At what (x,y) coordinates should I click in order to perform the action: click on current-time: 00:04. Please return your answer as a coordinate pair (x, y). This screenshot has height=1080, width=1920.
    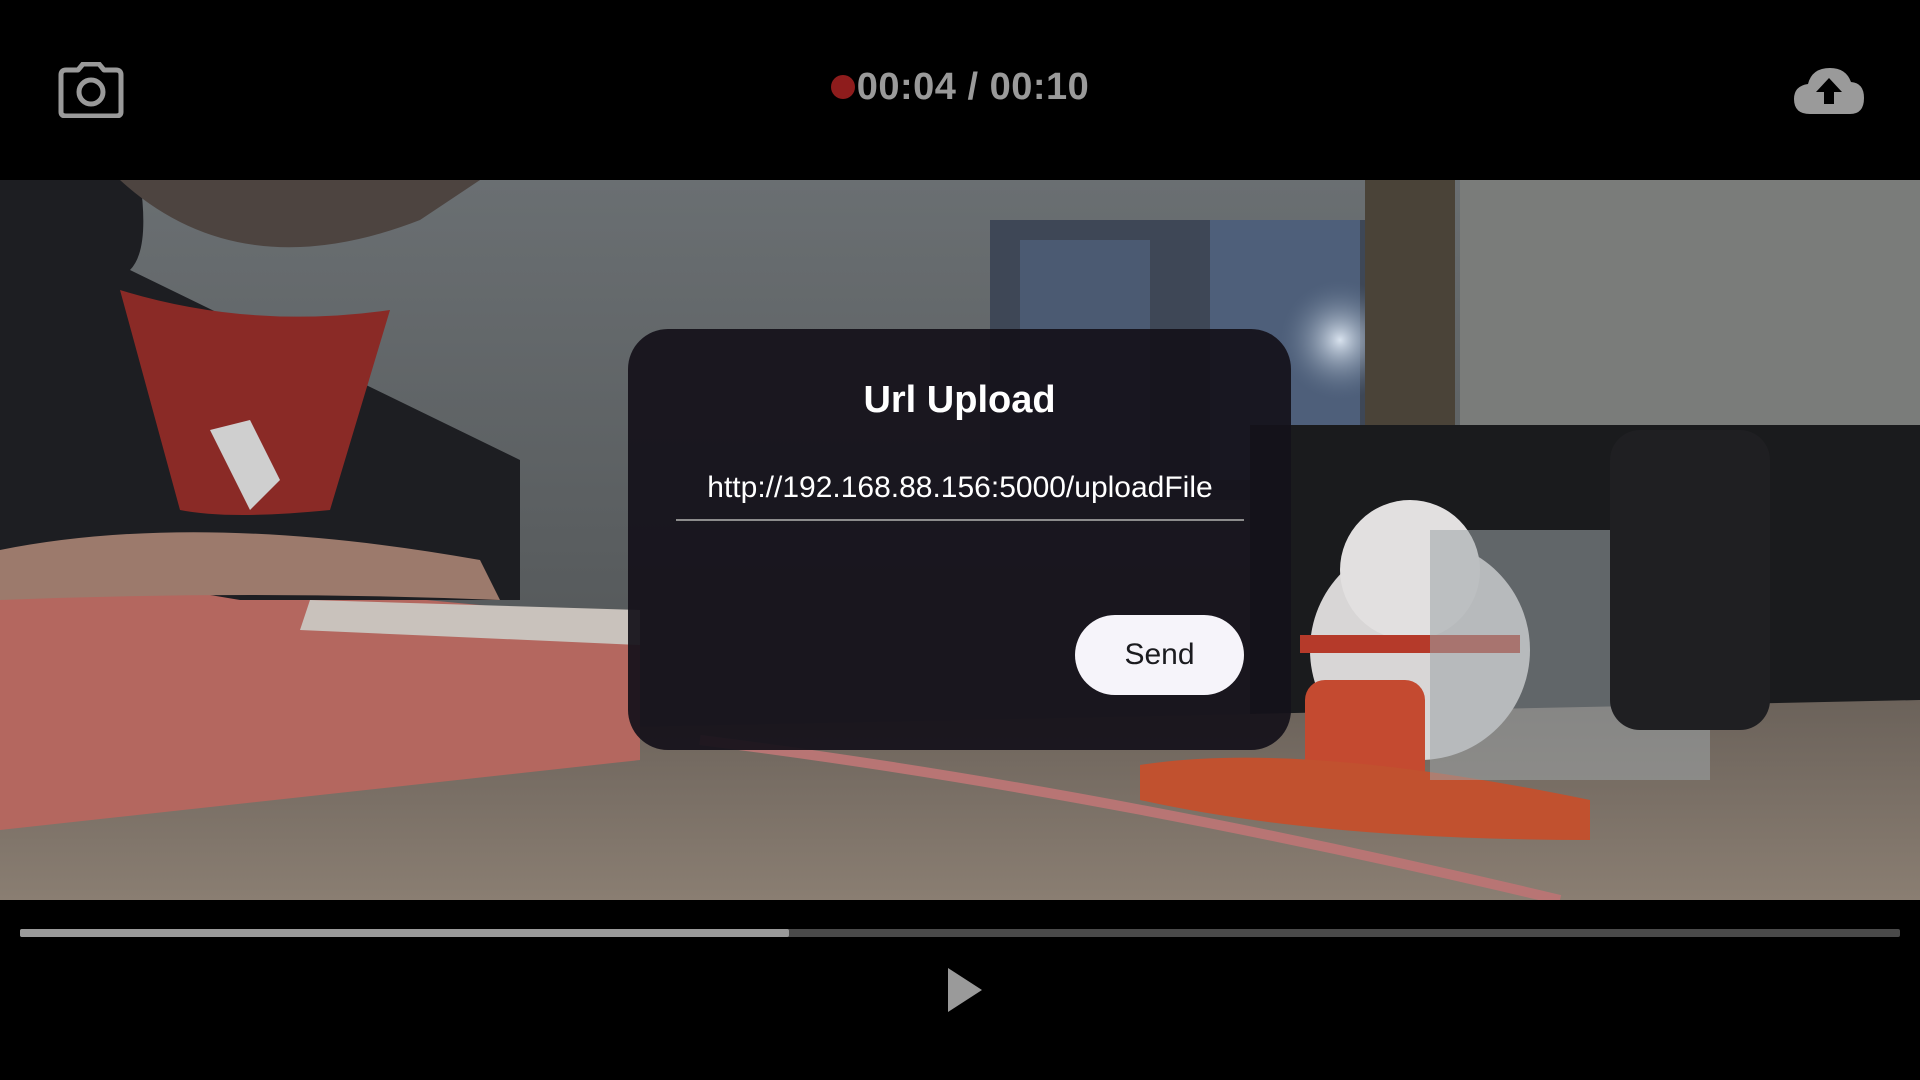
    Looking at the image, I should click on (906, 87).